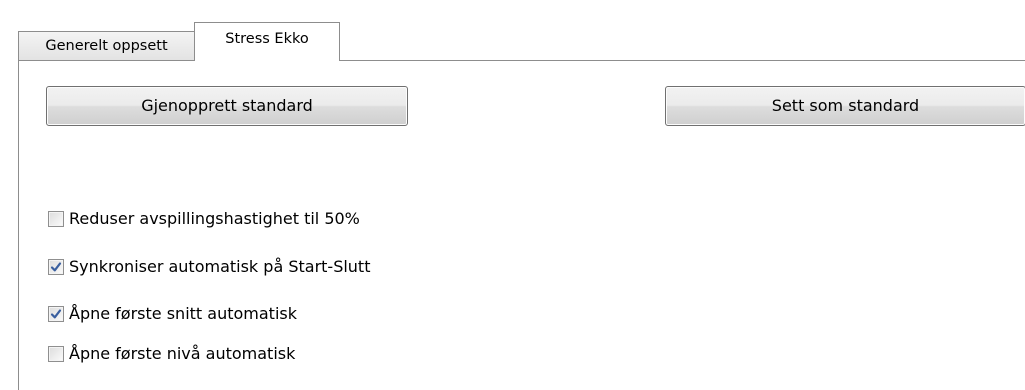 The width and height of the screenshot is (1025, 390). Describe the element at coordinates (267, 41) in the screenshot. I see `tab-stress-ekko: Stress Ekko` at that location.